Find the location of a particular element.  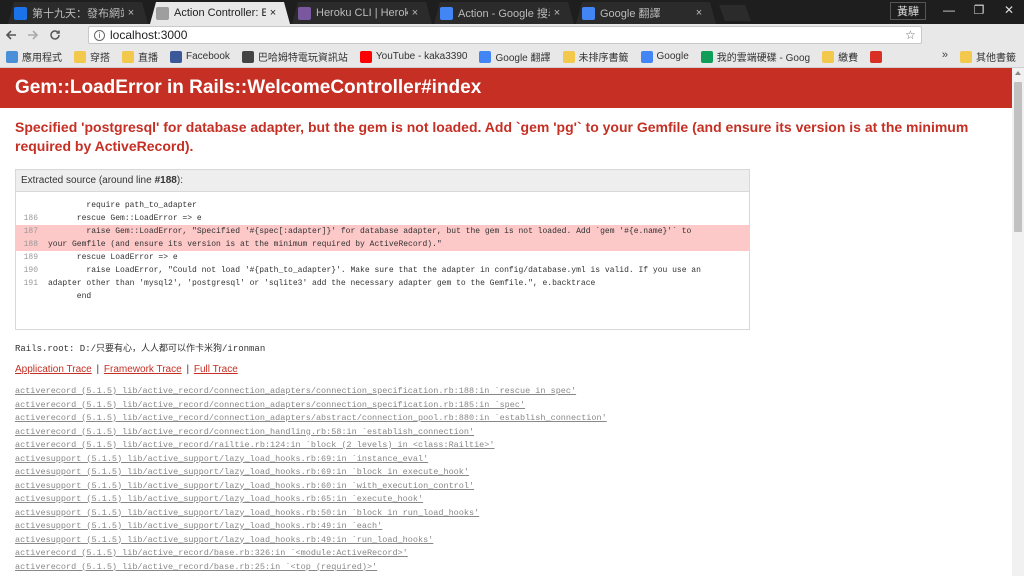

bookmark-label: 巴哈姆特電玩資訊站 is located at coordinates (302, 58).